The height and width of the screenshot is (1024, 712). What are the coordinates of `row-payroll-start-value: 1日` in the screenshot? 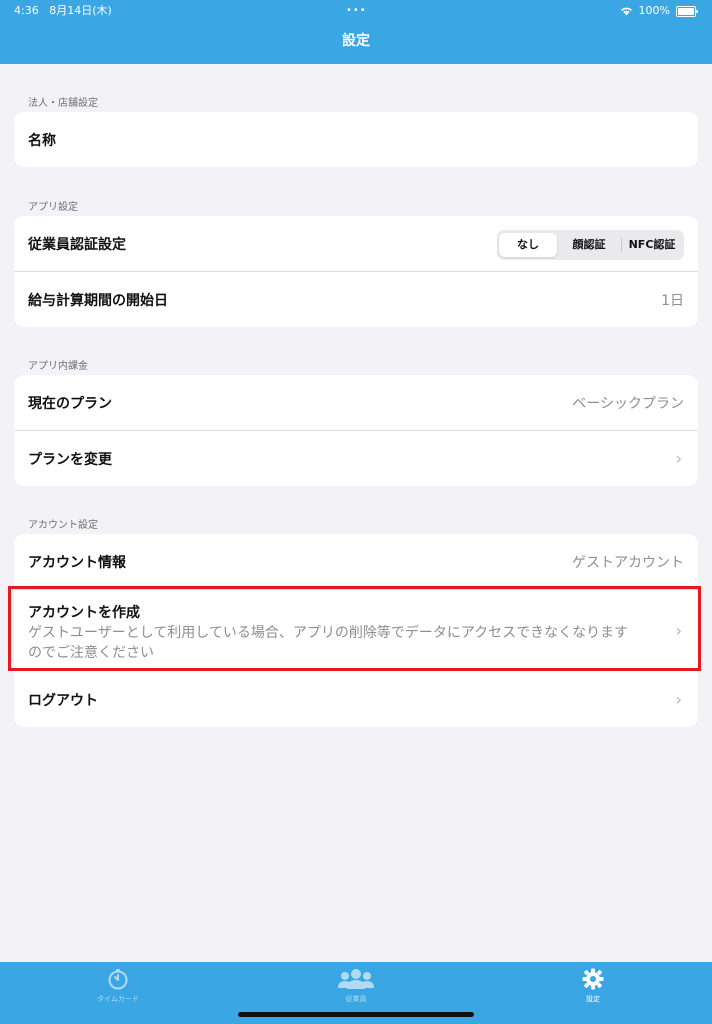 It's located at (672, 300).